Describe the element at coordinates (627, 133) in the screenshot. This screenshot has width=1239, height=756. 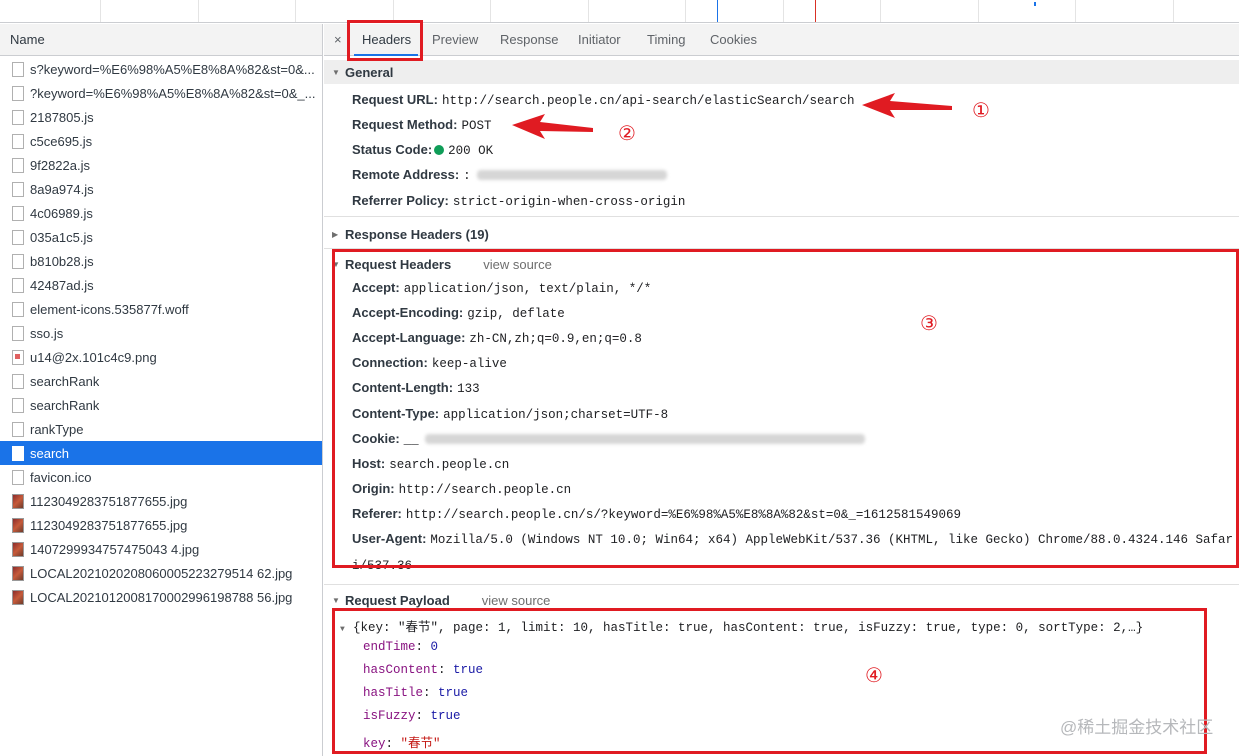
I see `annotation-marker-2: ②` at that location.